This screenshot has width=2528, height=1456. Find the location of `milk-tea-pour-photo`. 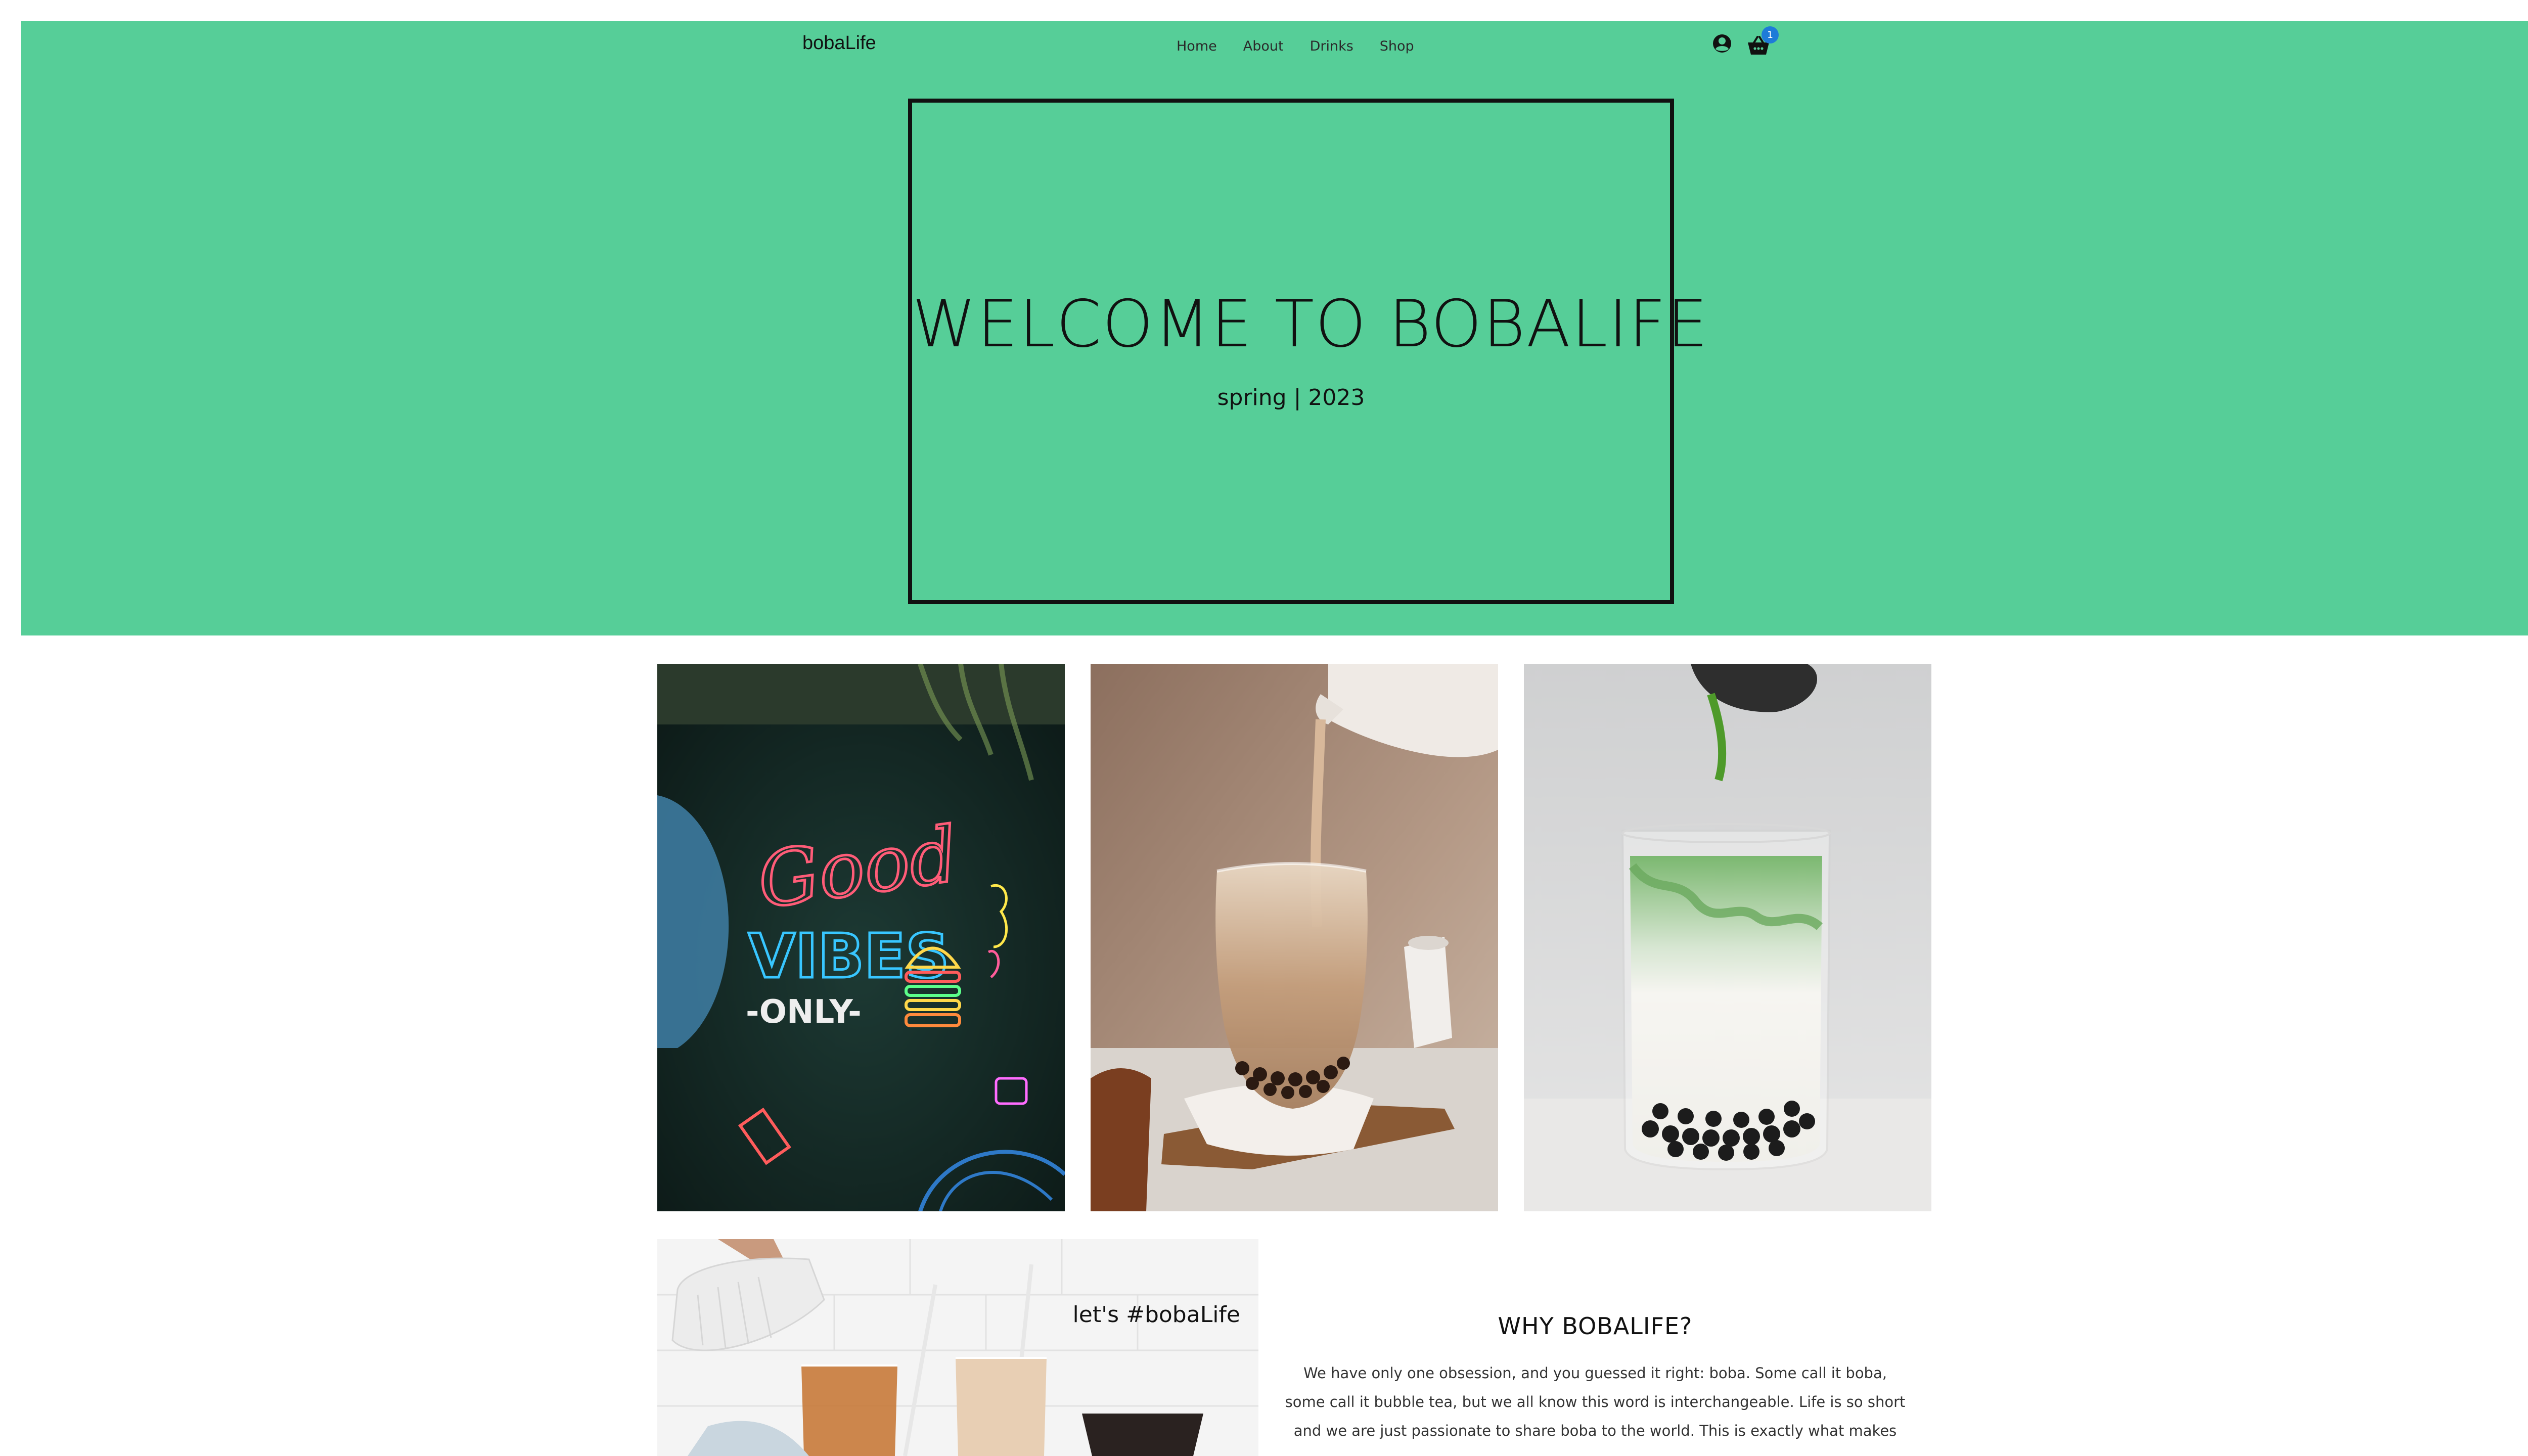

milk-tea-pour-photo is located at coordinates (1295, 937).